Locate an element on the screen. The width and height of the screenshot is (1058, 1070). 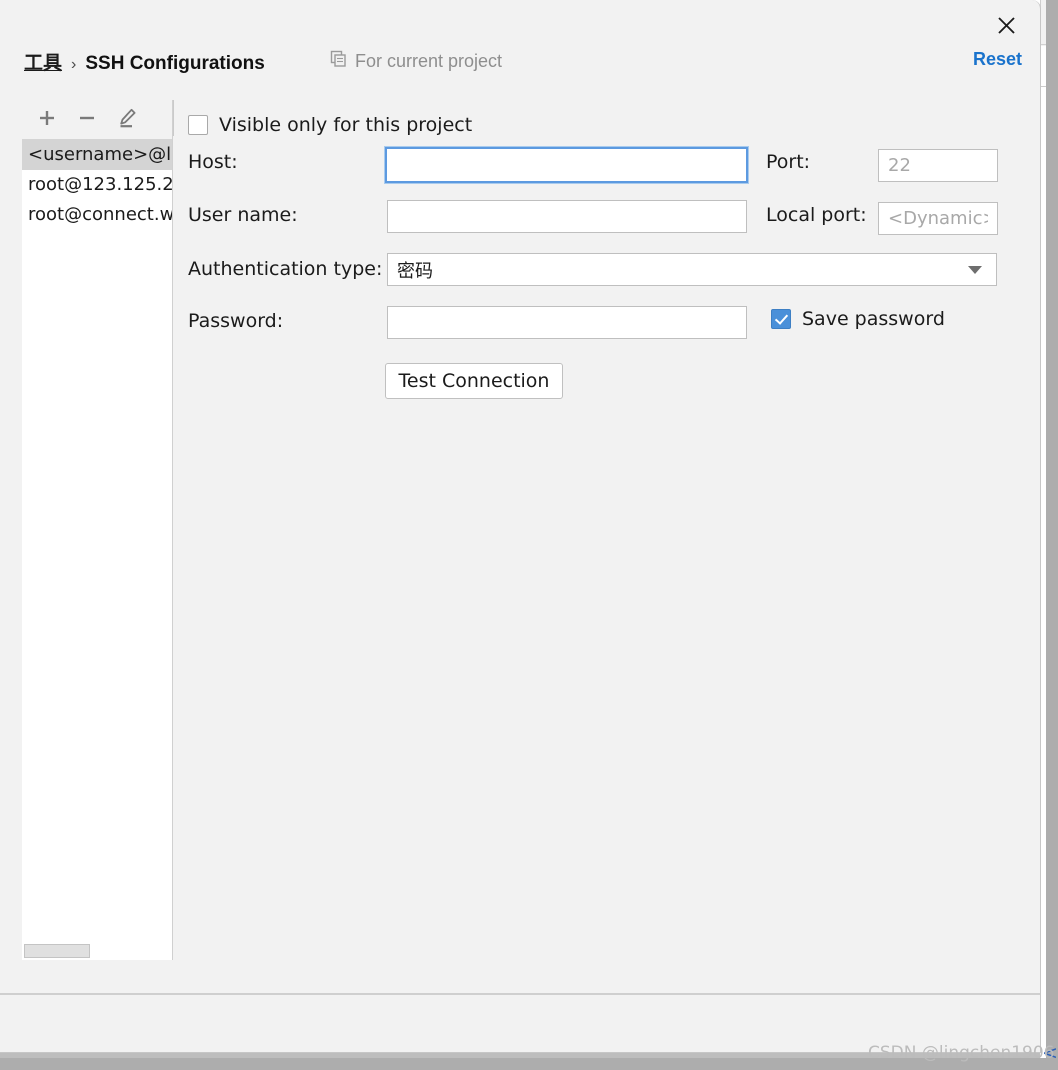
port-label: Port: is located at coordinates (788, 162).